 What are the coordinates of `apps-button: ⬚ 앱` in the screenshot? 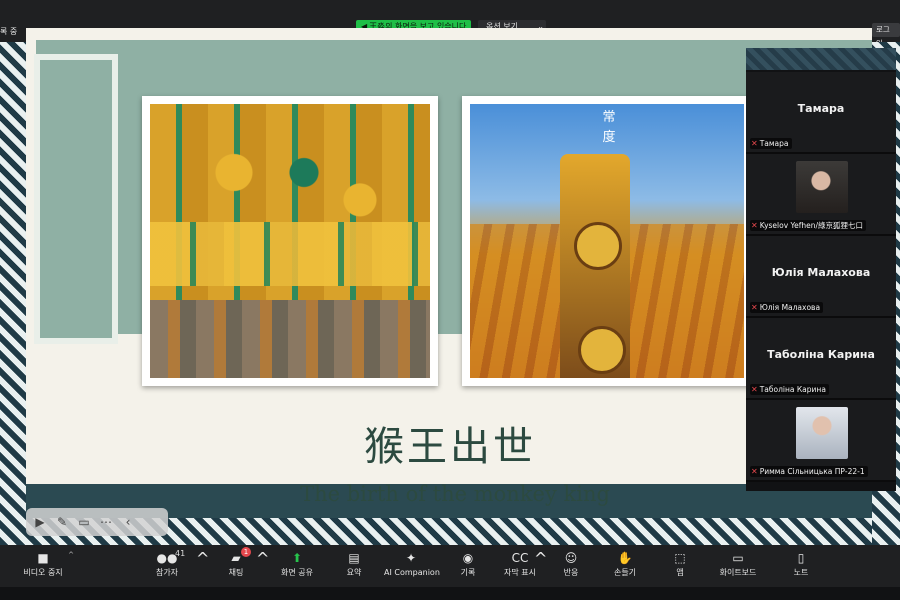 It's located at (680, 566).